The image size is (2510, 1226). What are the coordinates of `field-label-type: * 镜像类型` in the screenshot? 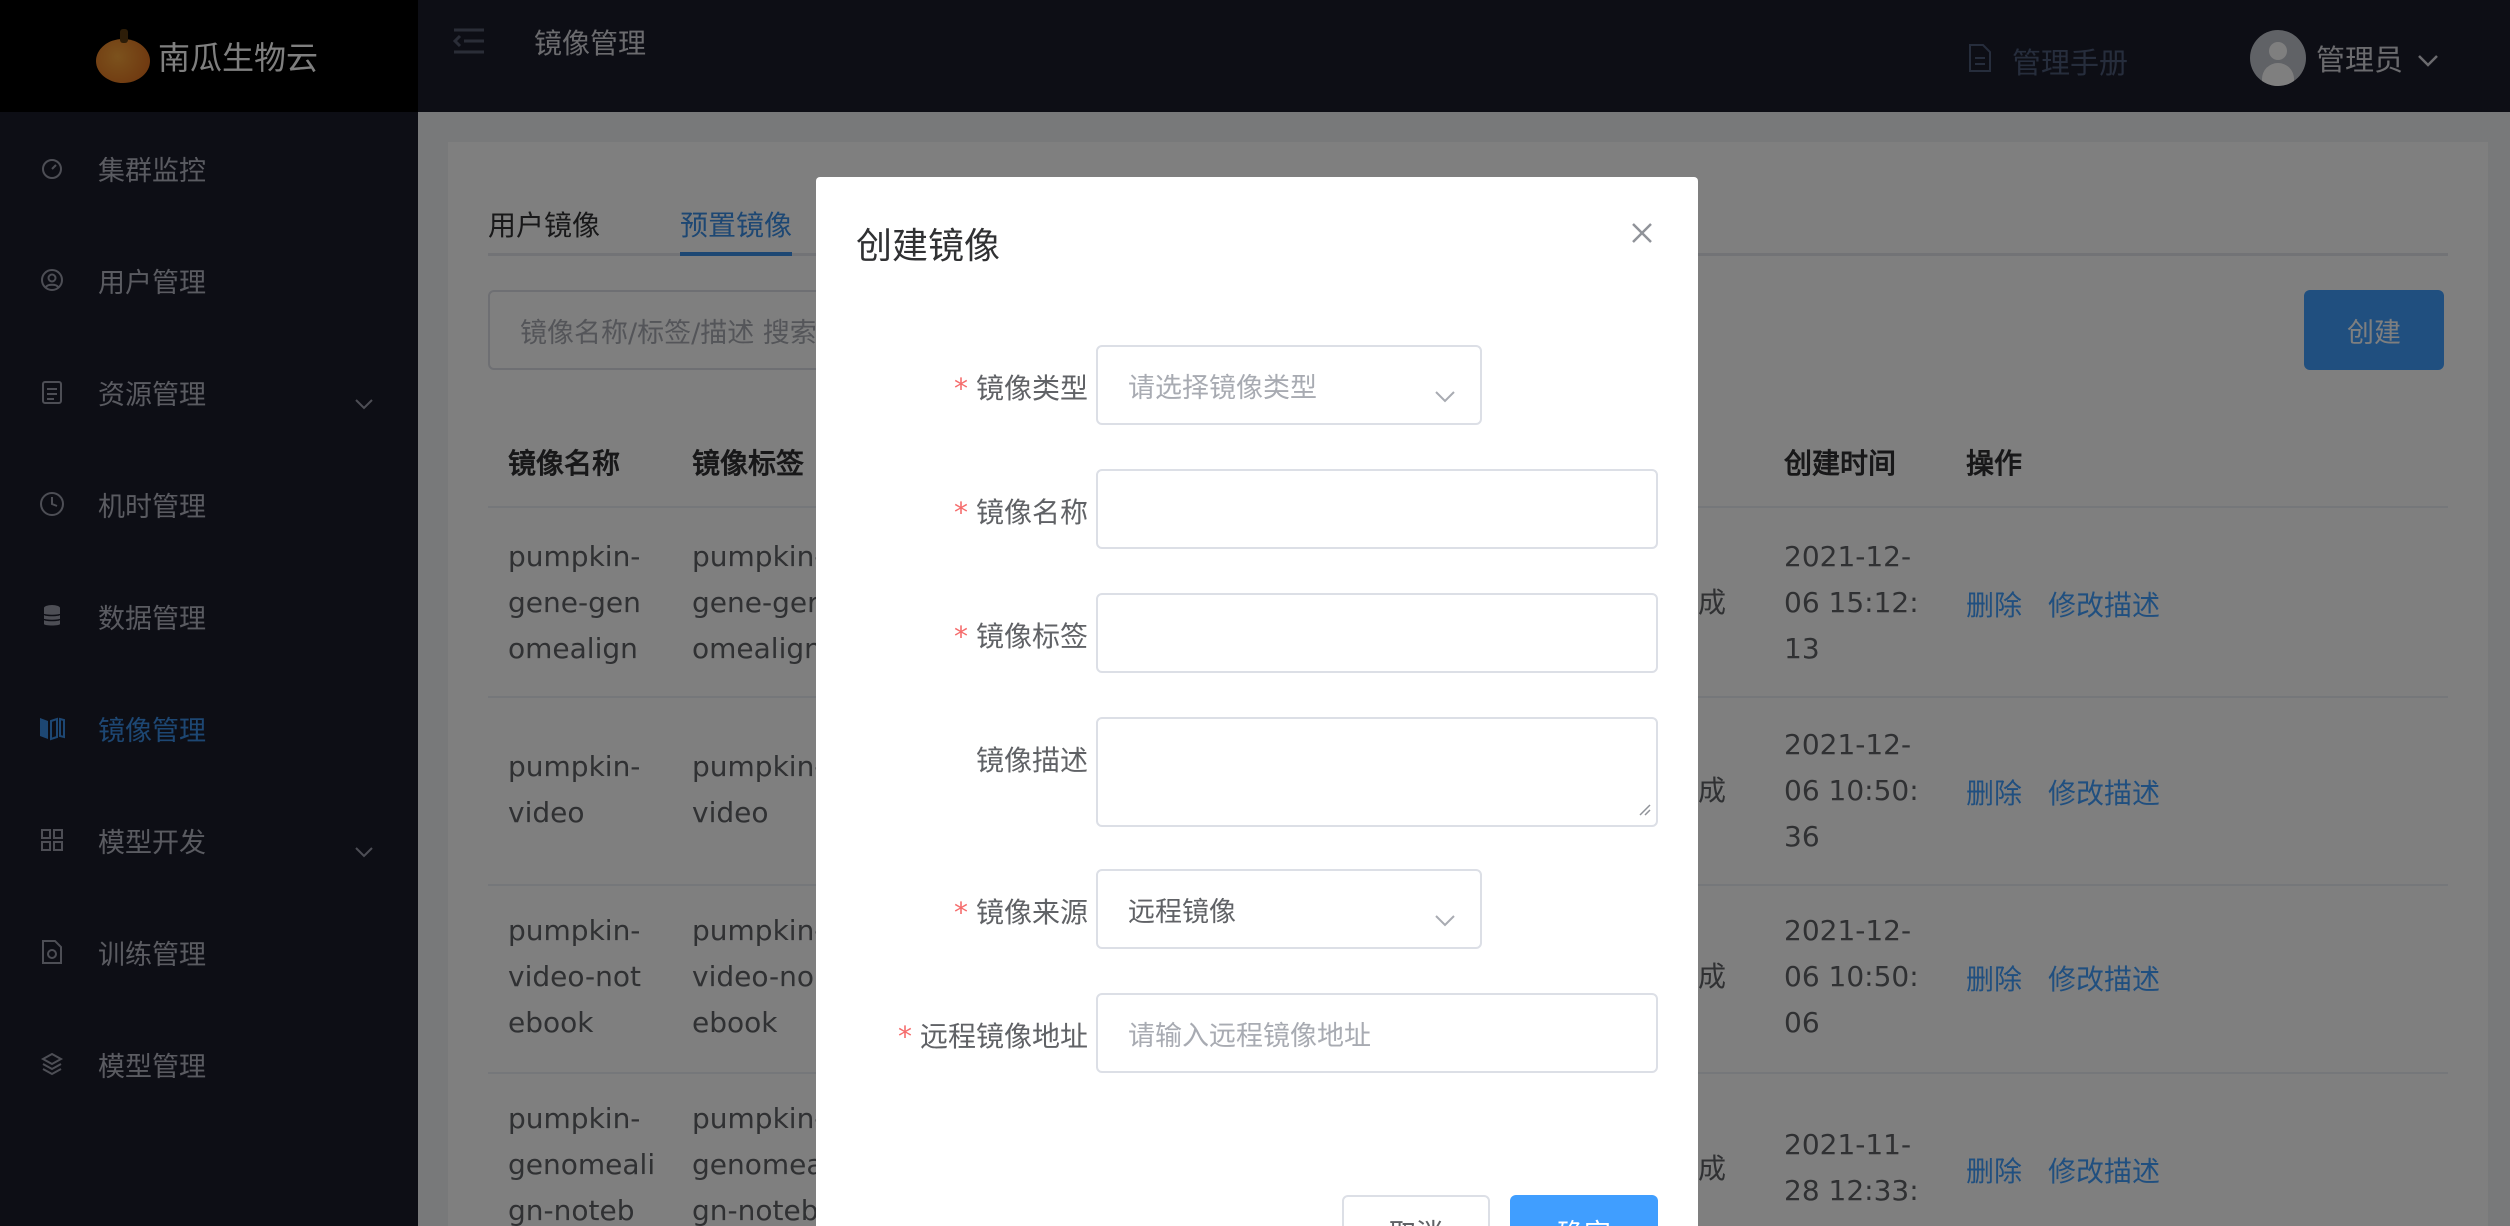 It's located at (1020, 388).